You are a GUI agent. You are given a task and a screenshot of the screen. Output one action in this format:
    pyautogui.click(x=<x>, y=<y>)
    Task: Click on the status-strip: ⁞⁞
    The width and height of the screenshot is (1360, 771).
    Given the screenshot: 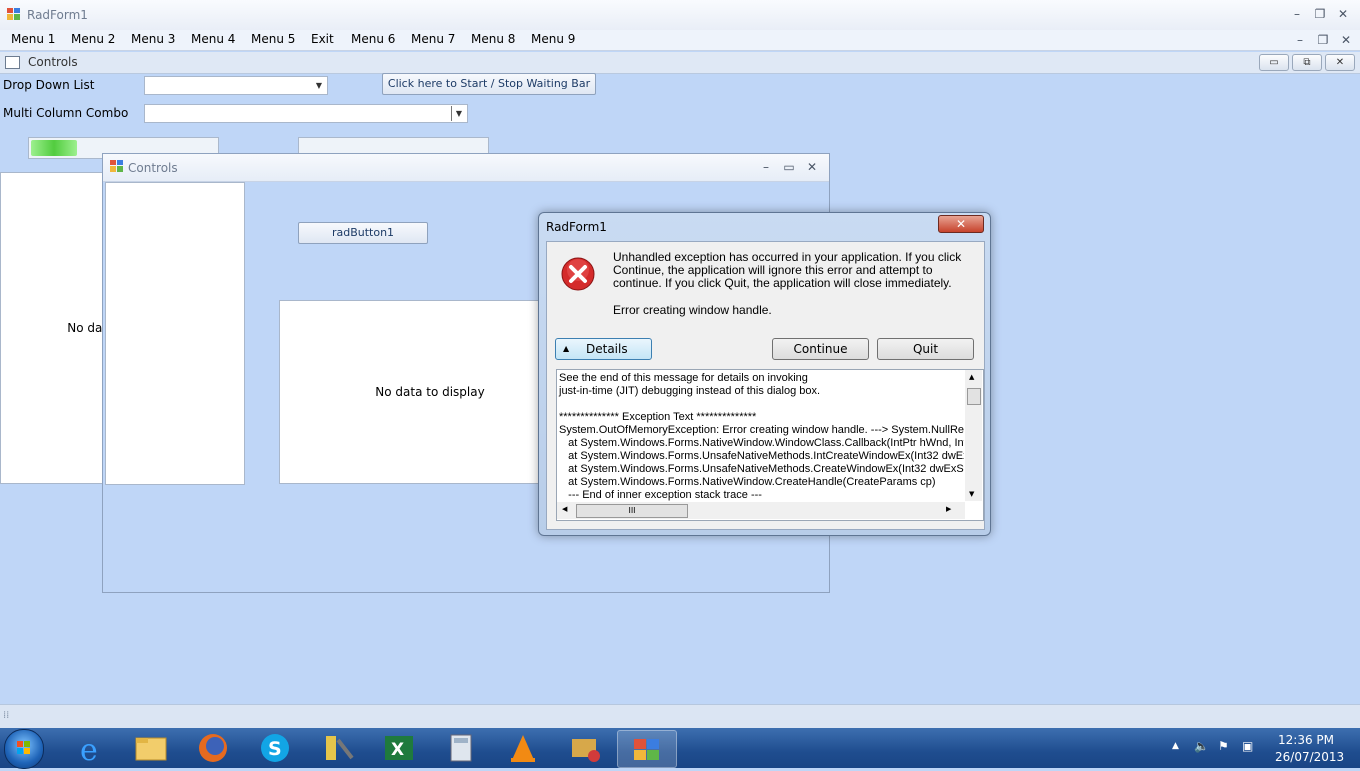 What is the action you would take?
    pyautogui.click(x=680, y=716)
    